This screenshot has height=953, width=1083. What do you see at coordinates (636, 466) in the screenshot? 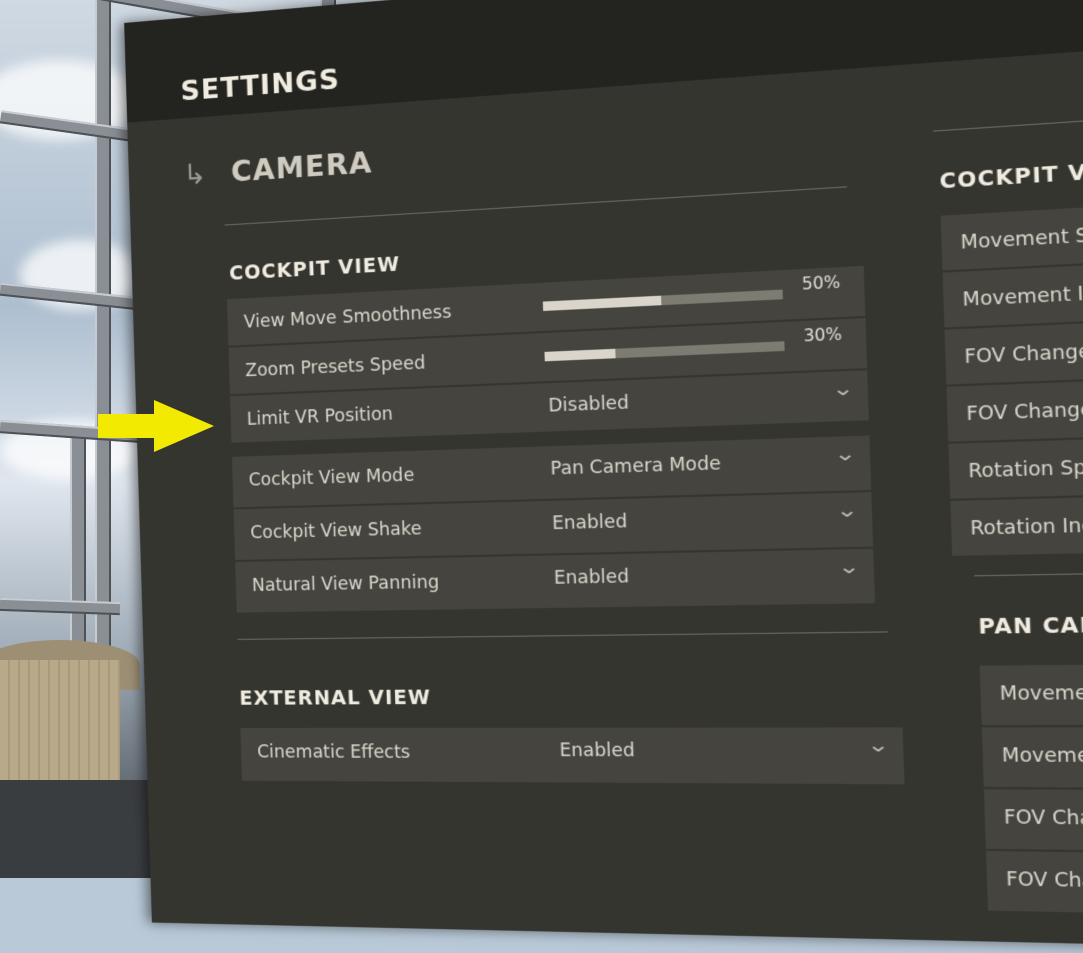
I see `dropdown-value: Pan Camera Mode` at bounding box center [636, 466].